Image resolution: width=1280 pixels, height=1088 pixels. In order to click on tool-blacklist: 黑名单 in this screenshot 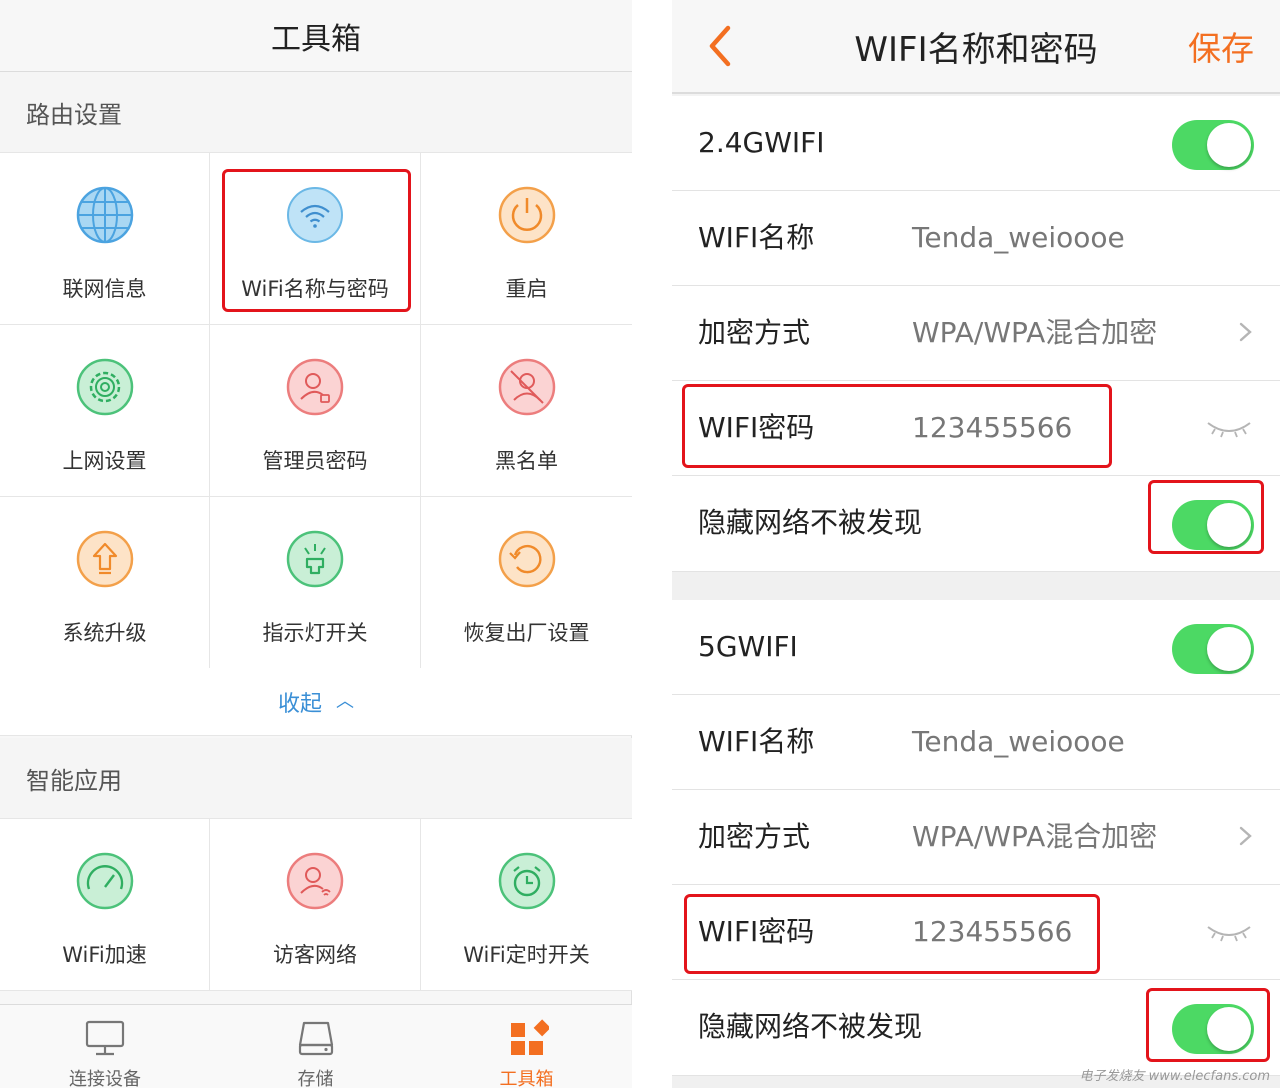, I will do `click(526, 411)`.